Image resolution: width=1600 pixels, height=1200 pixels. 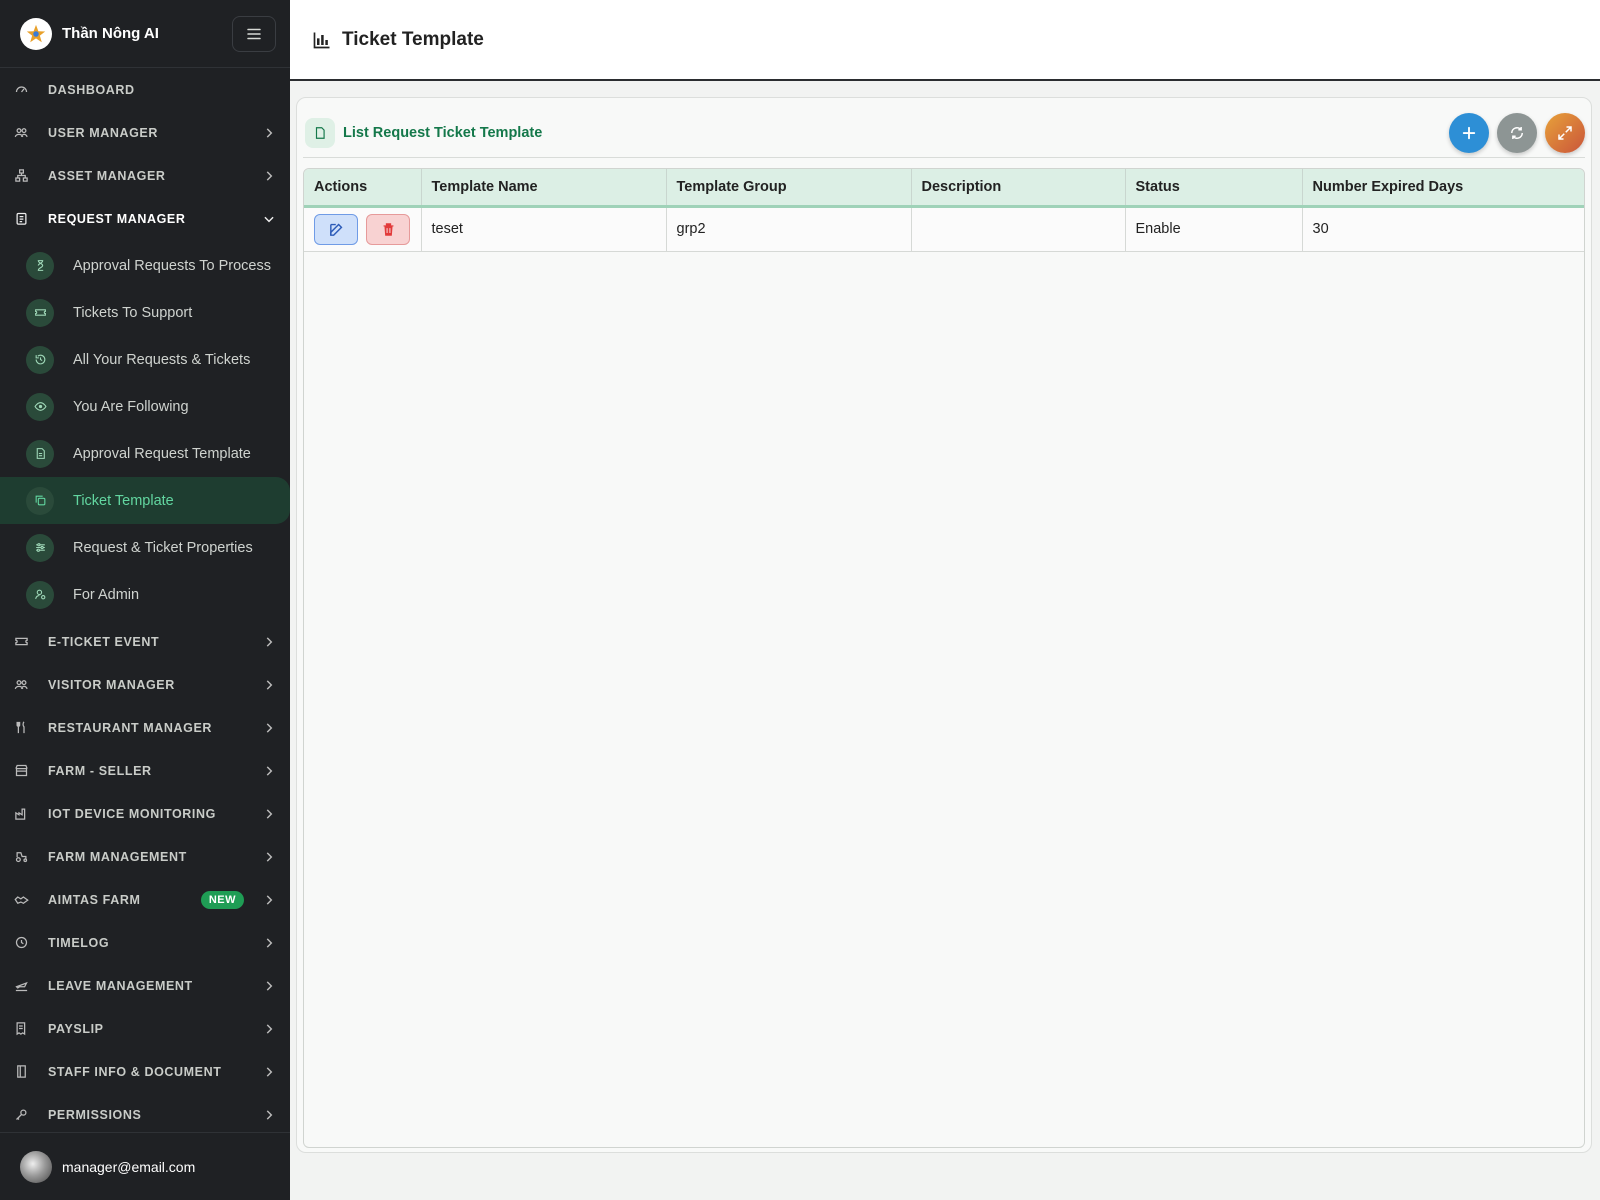 I want to click on sliders-icon, so click(x=40, y=547).